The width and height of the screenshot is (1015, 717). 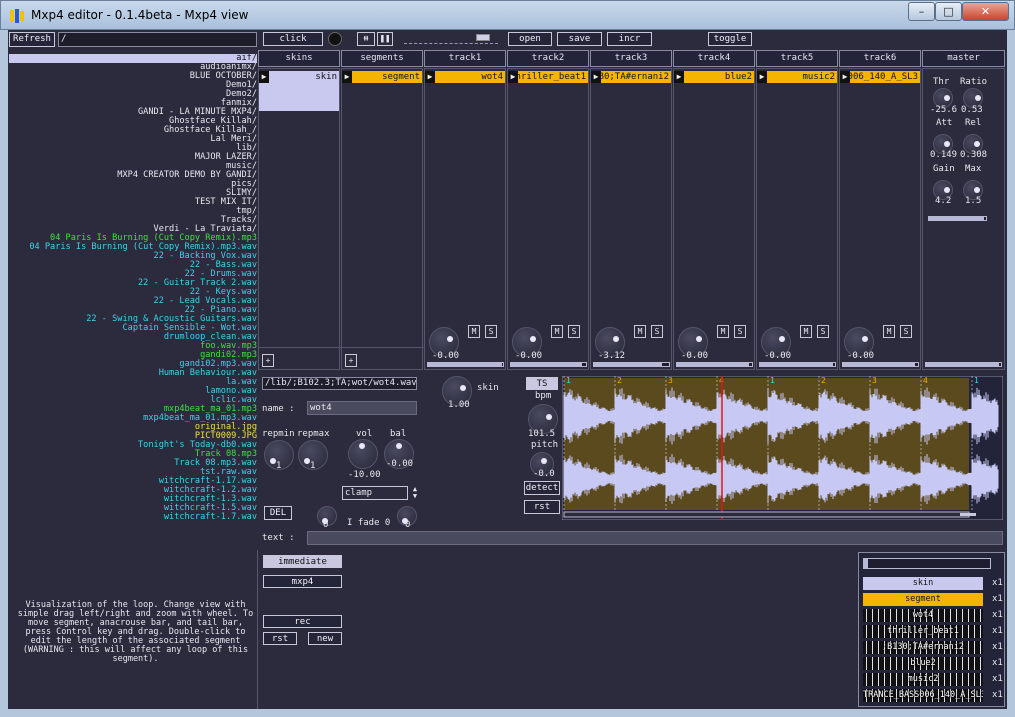 What do you see at coordinates (375, 493) in the screenshot?
I see `clamp-select: clamp` at bounding box center [375, 493].